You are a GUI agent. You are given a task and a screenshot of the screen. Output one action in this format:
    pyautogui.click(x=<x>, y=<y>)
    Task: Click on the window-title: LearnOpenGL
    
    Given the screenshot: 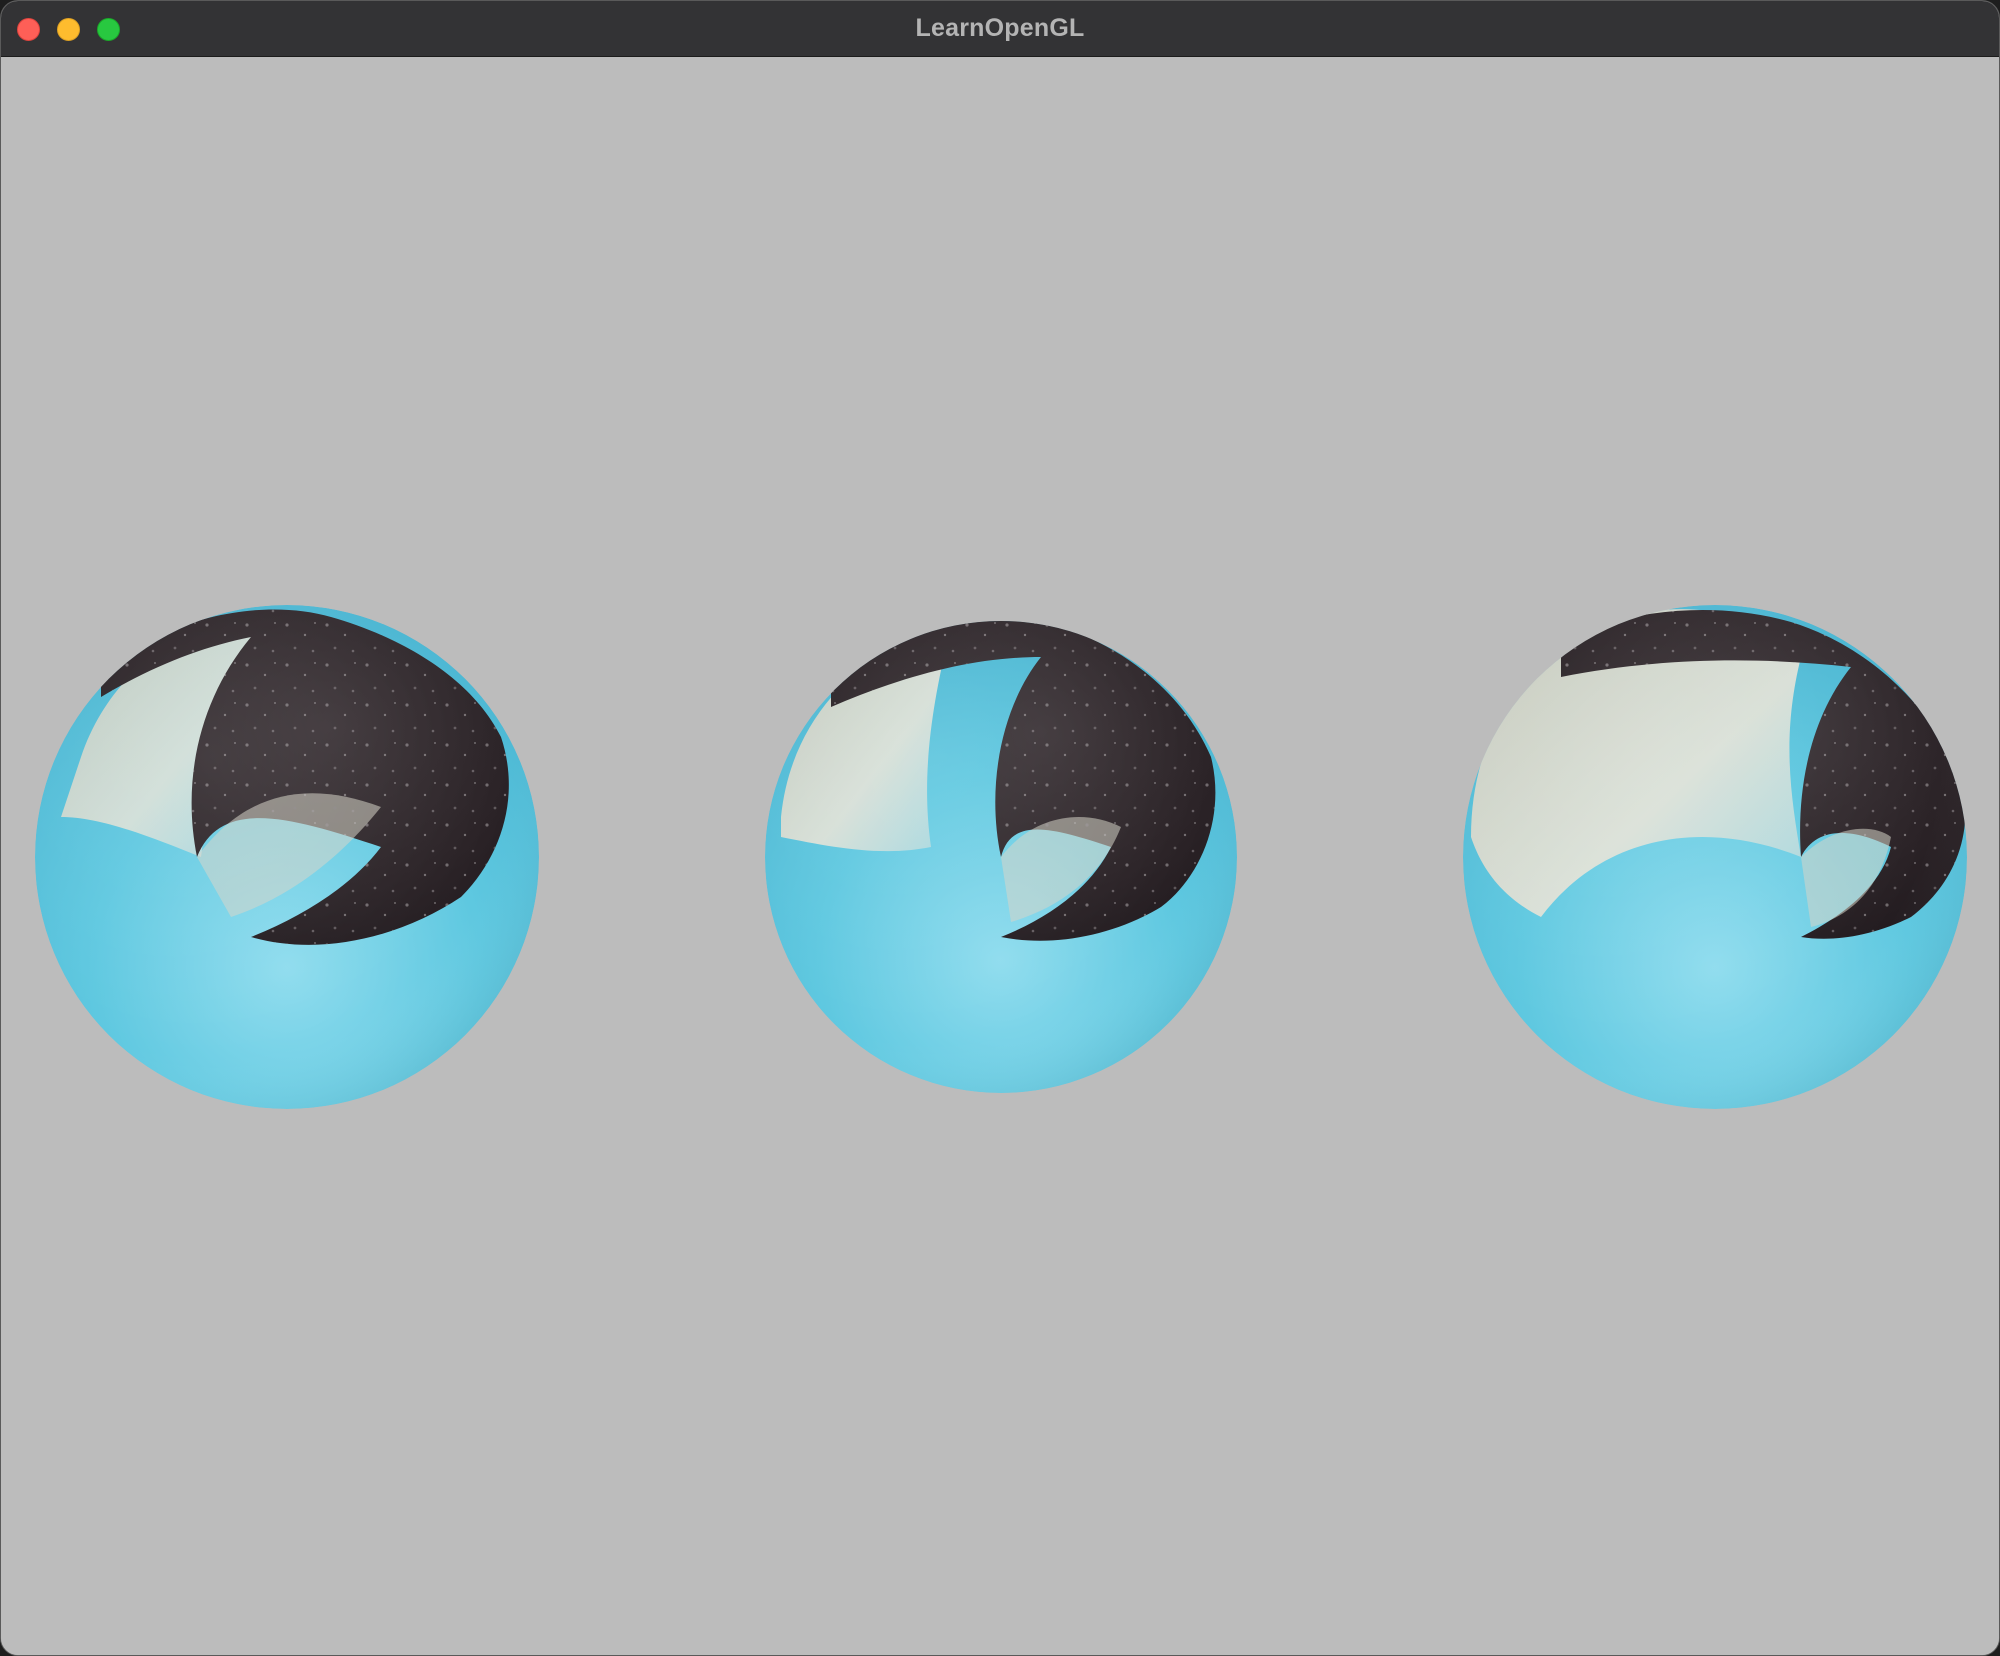 What is the action you would take?
    pyautogui.click(x=1000, y=28)
    